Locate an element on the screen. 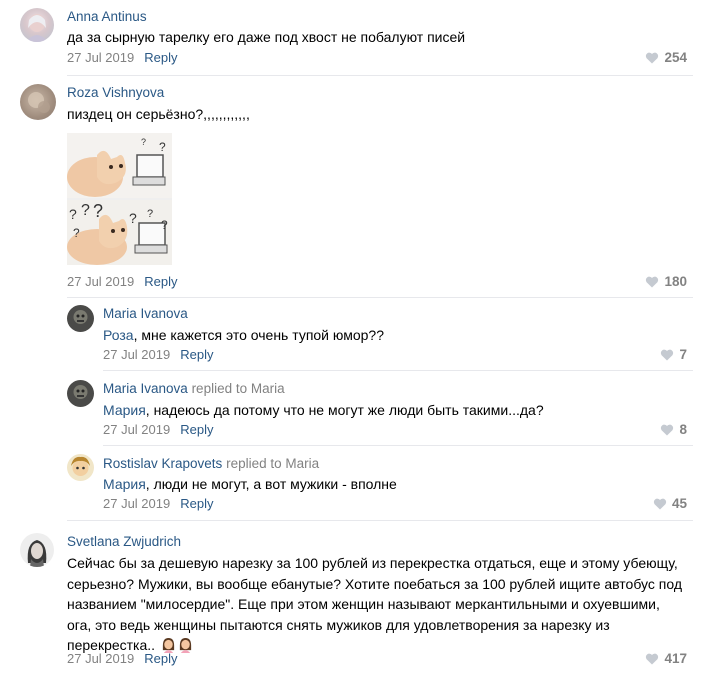 The image size is (709, 675). like-button: 417 is located at coordinates (666, 658).